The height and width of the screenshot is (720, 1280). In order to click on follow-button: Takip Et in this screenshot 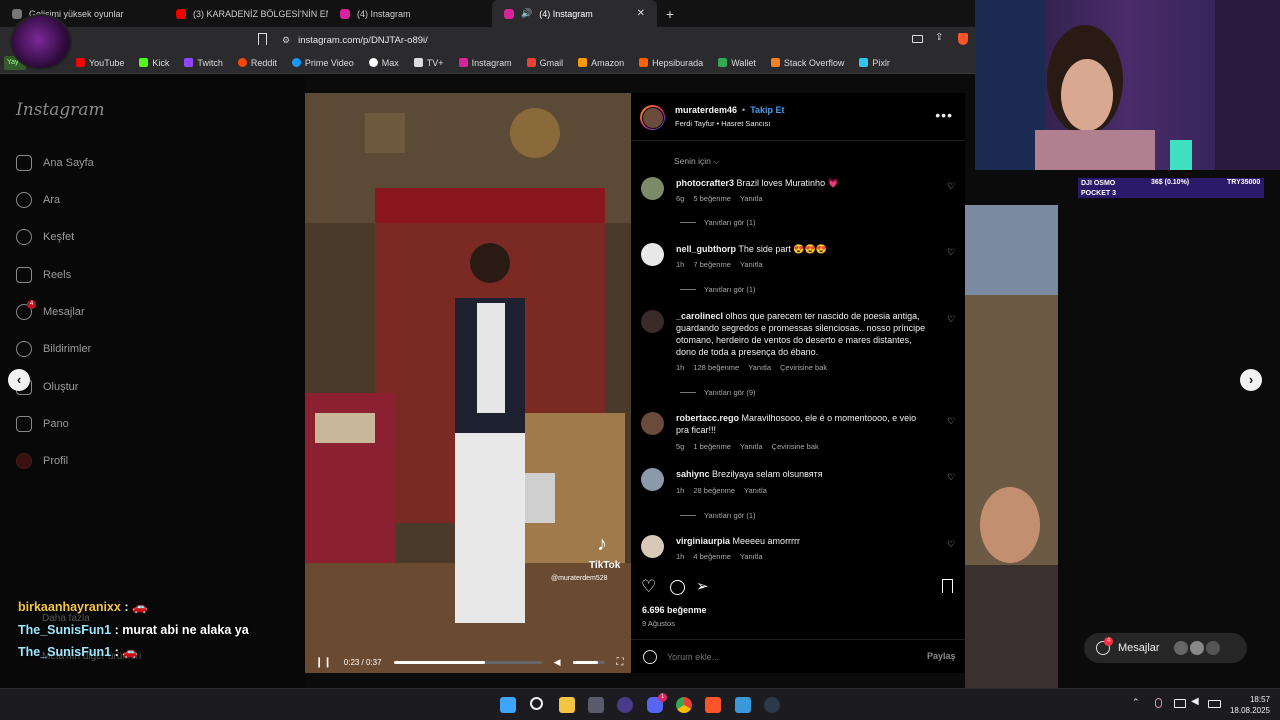, I will do `click(767, 110)`.